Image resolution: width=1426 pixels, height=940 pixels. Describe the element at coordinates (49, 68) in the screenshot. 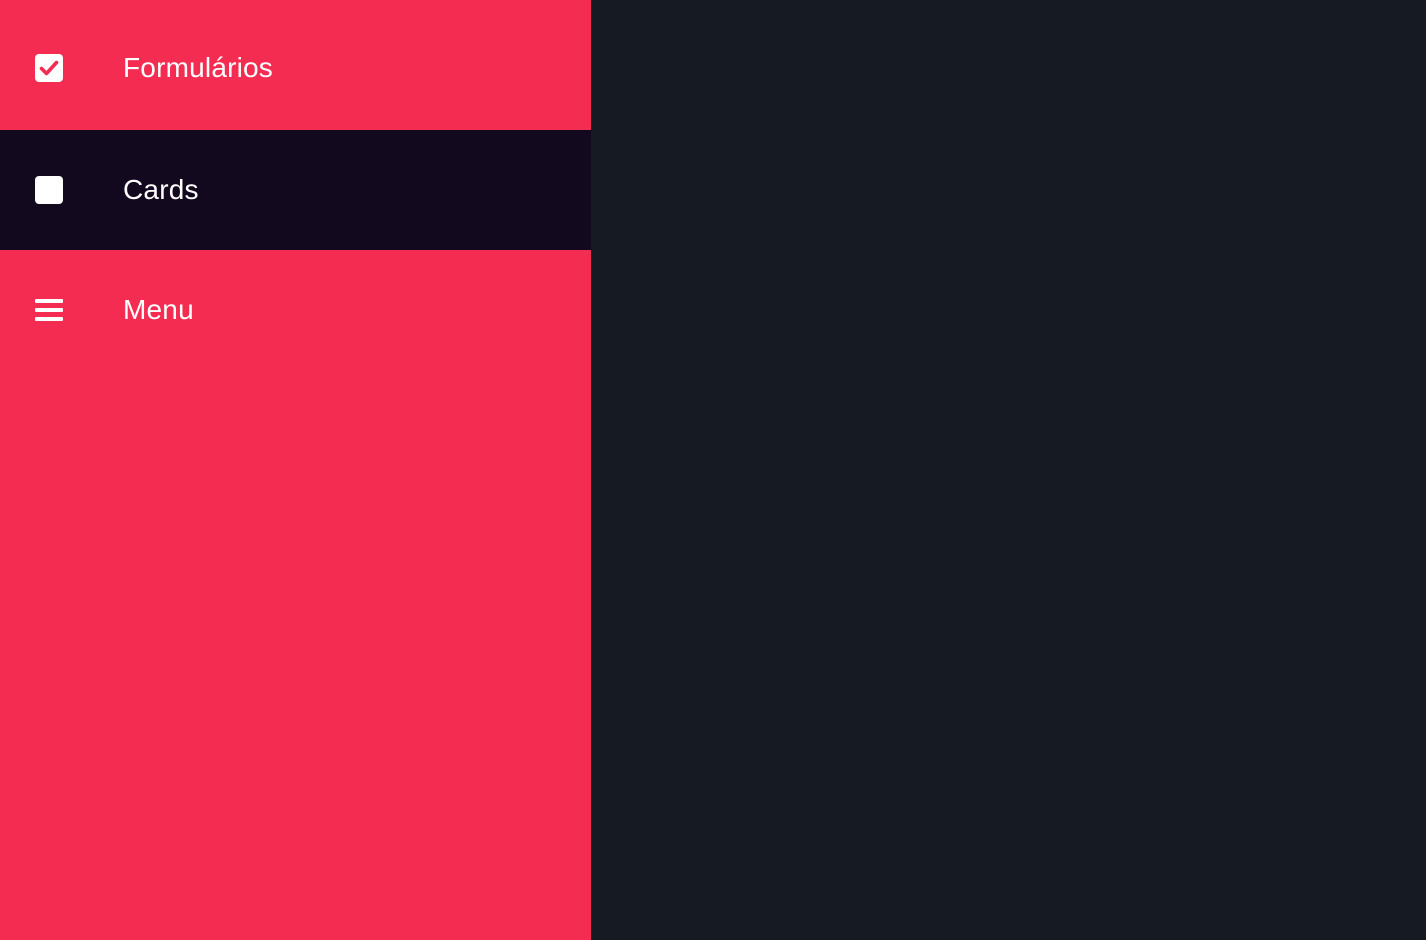

I see `checkbox-checked-icon` at that location.